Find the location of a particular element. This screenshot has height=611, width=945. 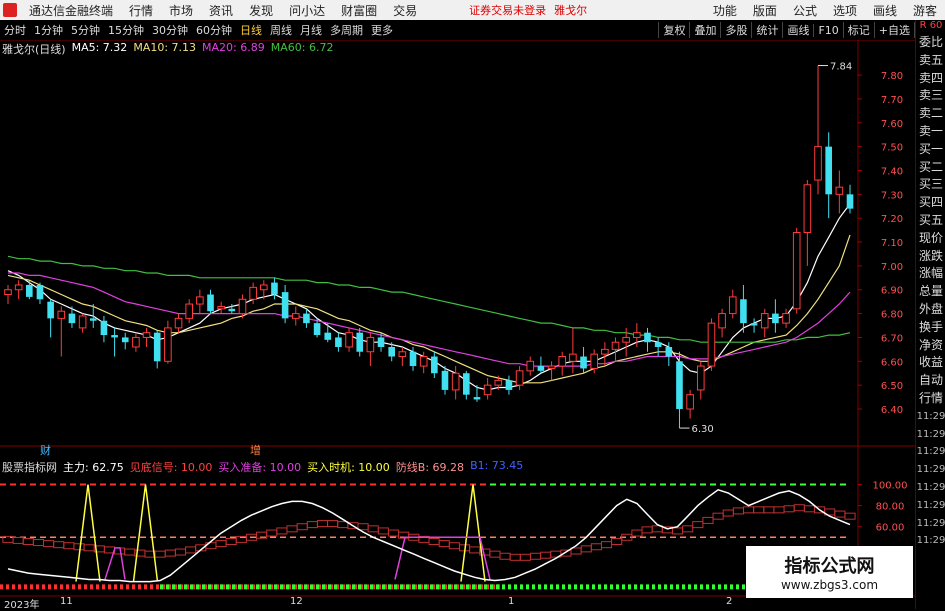

price-tick-label: 7.70 is located at coordinates (892, 100).